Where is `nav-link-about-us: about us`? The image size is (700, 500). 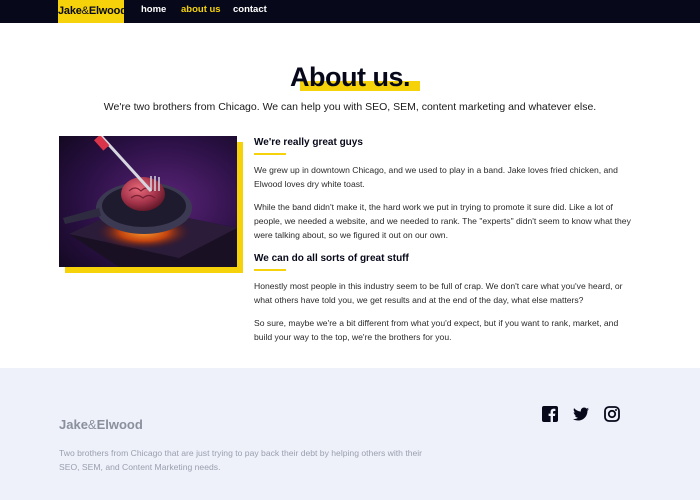 nav-link-about-us: about us is located at coordinates (201, 10).